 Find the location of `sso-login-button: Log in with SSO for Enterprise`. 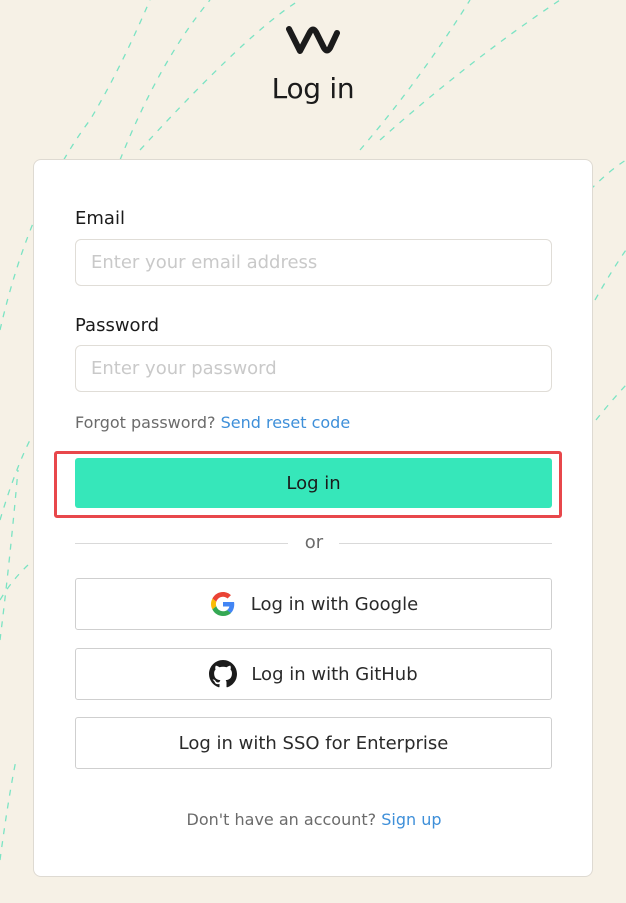

sso-login-button: Log in with SSO for Enterprise is located at coordinates (313, 743).